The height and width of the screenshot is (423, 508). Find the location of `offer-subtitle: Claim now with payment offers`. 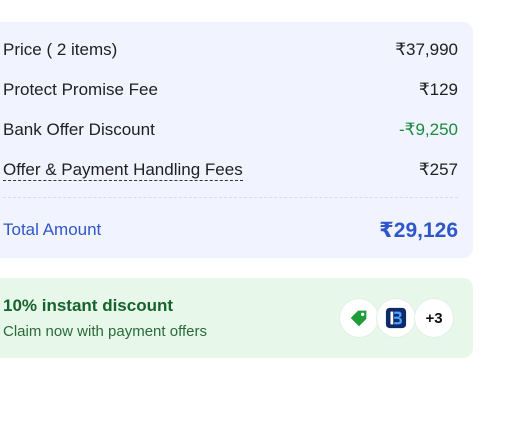

offer-subtitle: Claim now with payment offers is located at coordinates (105, 331).